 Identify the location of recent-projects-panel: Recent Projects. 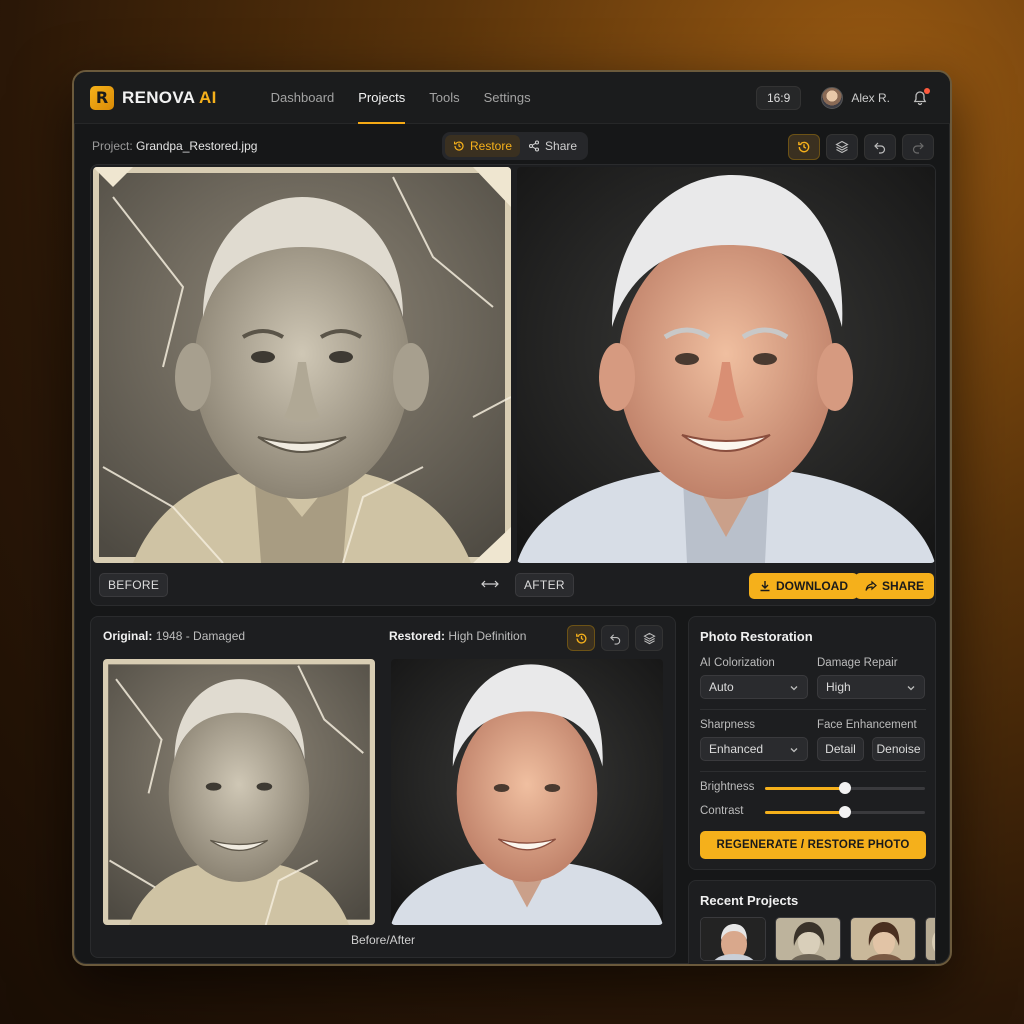
(812, 922).